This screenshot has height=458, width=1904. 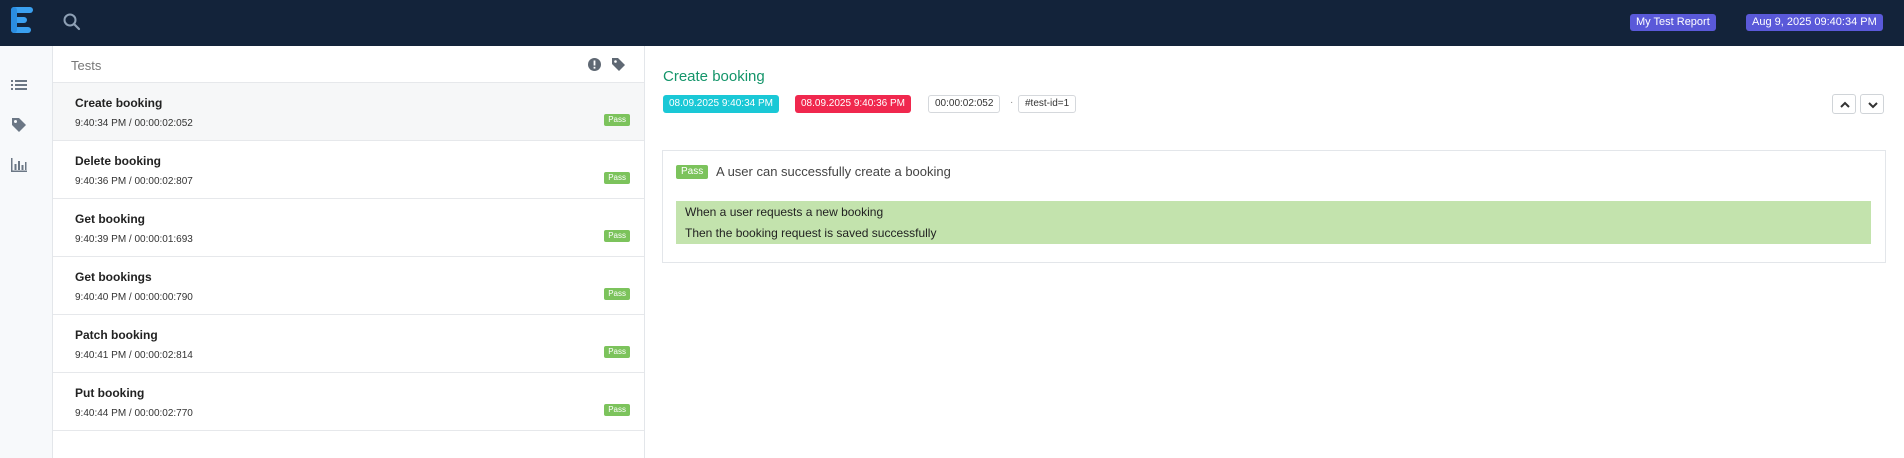 I want to click on chevron-down-icon, so click(x=1873, y=105).